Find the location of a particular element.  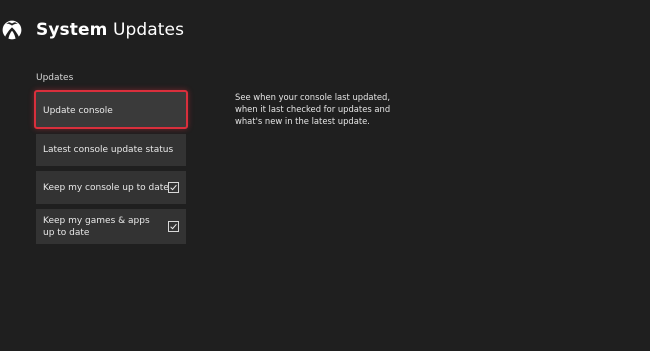

menu-item-label: Keep my games & apps up to date is located at coordinates (96, 227).